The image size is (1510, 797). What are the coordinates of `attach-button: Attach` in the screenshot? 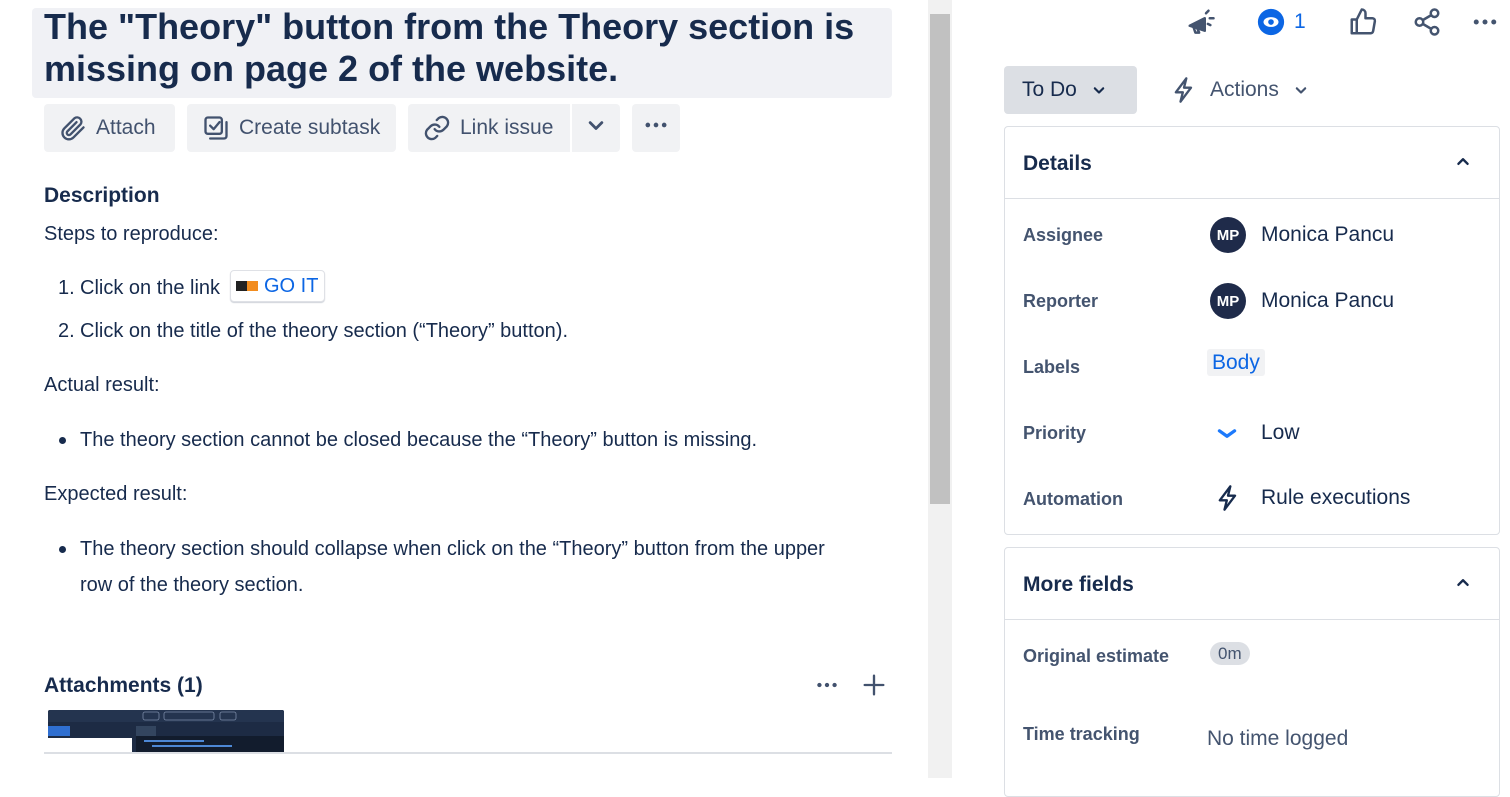 It's located at (109, 128).